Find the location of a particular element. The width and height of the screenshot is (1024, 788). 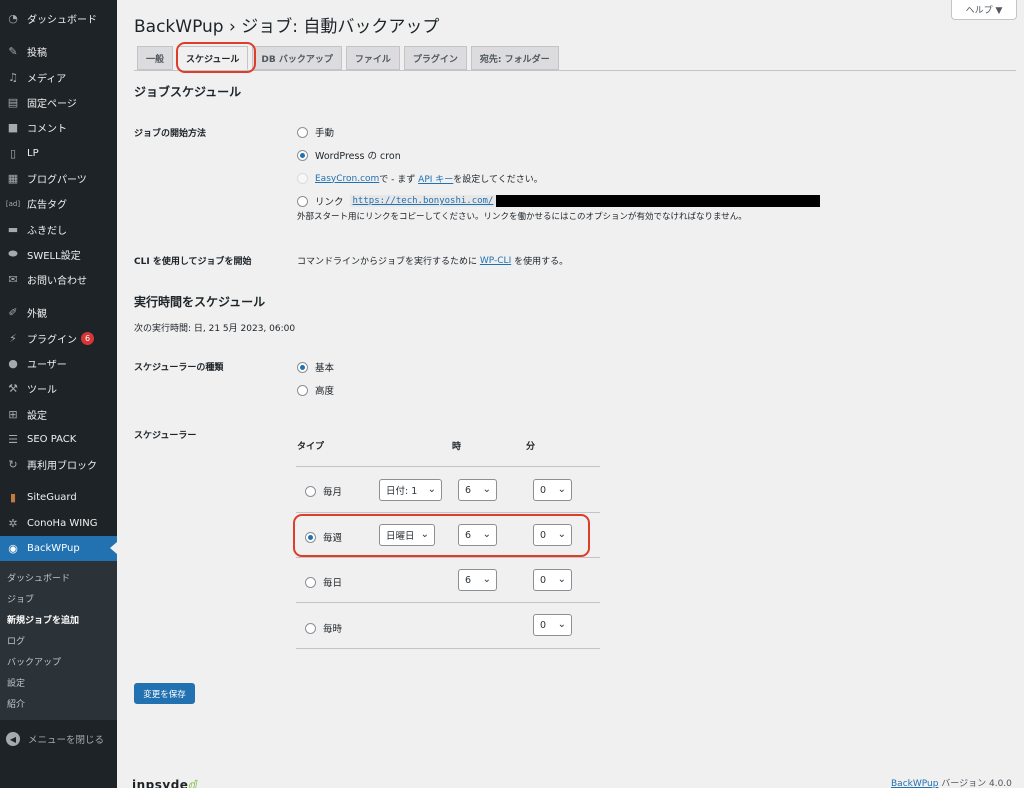

start-link-radio is located at coordinates (302, 201).